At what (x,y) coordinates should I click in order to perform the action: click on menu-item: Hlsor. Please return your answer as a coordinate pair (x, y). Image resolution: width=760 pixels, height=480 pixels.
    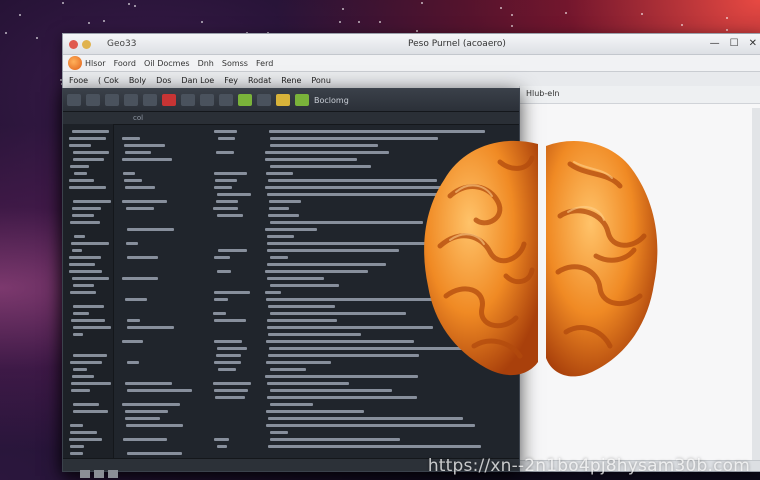
    Looking at the image, I should click on (95, 63).